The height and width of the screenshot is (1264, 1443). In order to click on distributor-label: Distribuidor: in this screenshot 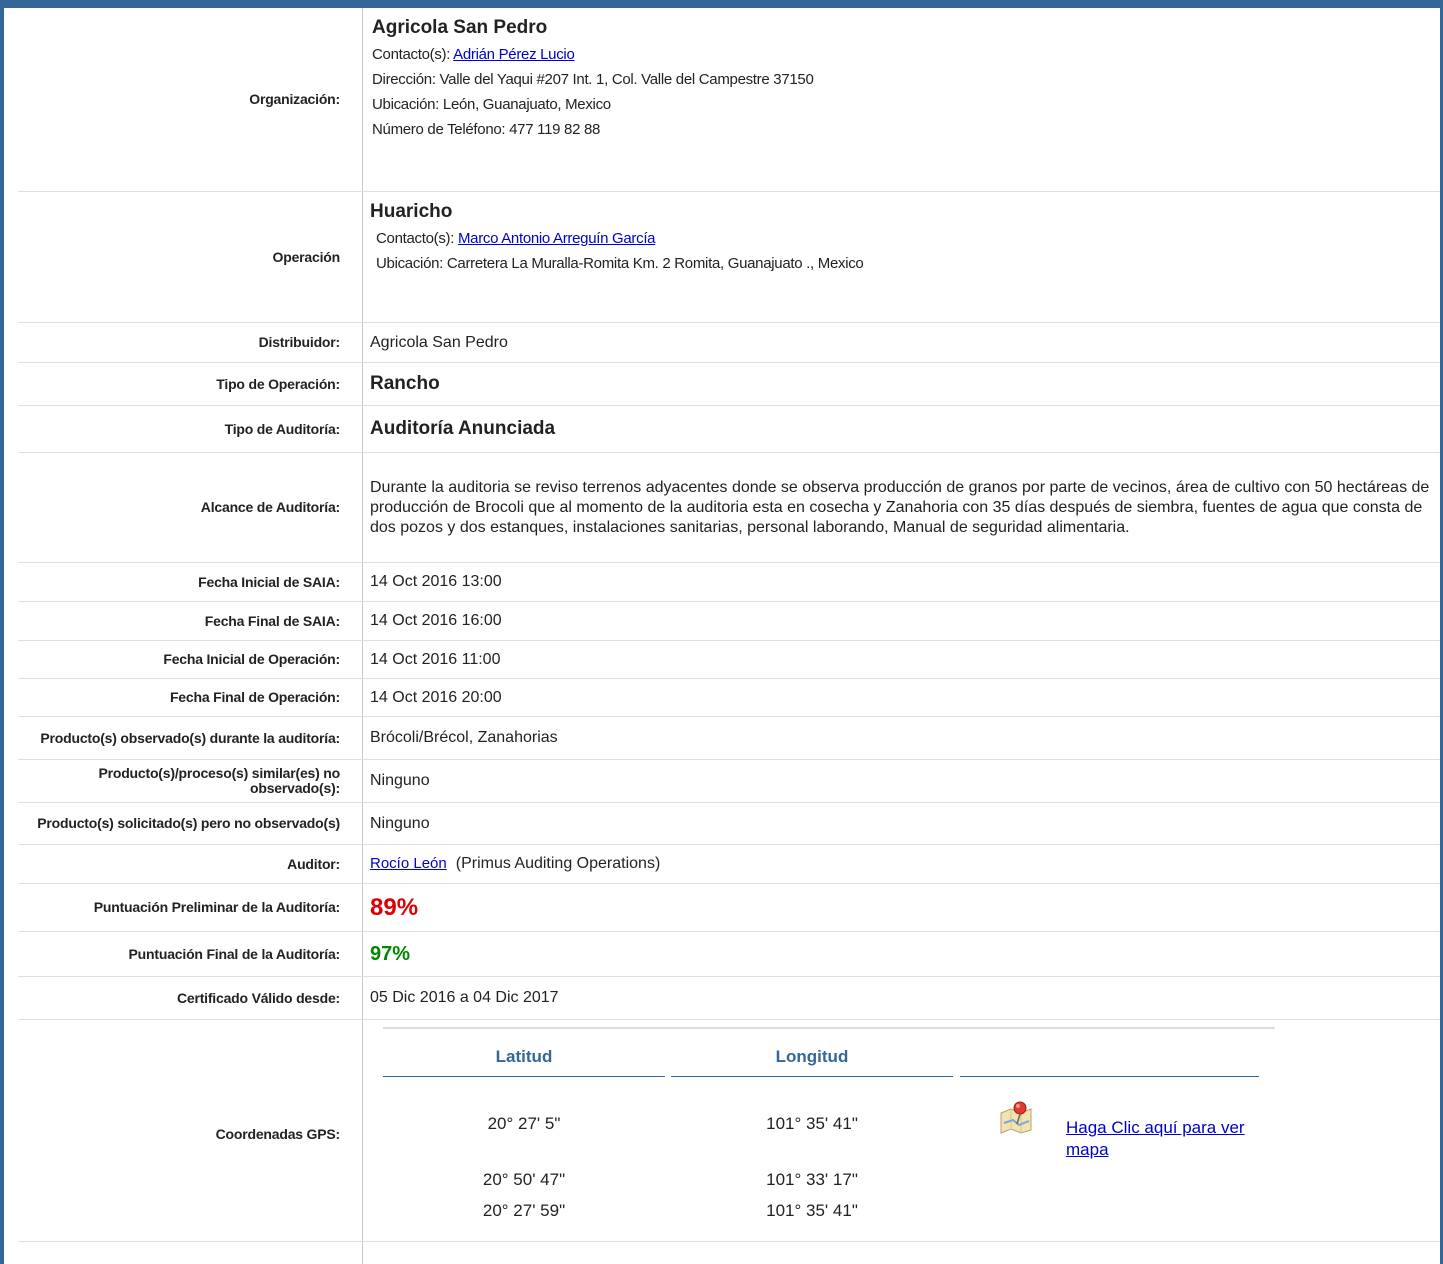, I will do `click(299, 342)`.